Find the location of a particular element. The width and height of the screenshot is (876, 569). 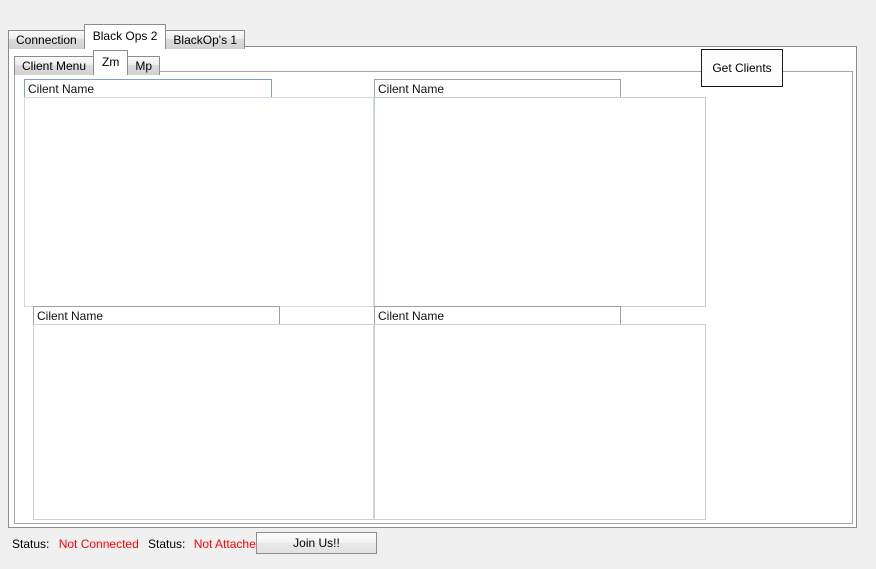

client-name-input-top-right: Cilent Name is located at coordinates (497, 88).